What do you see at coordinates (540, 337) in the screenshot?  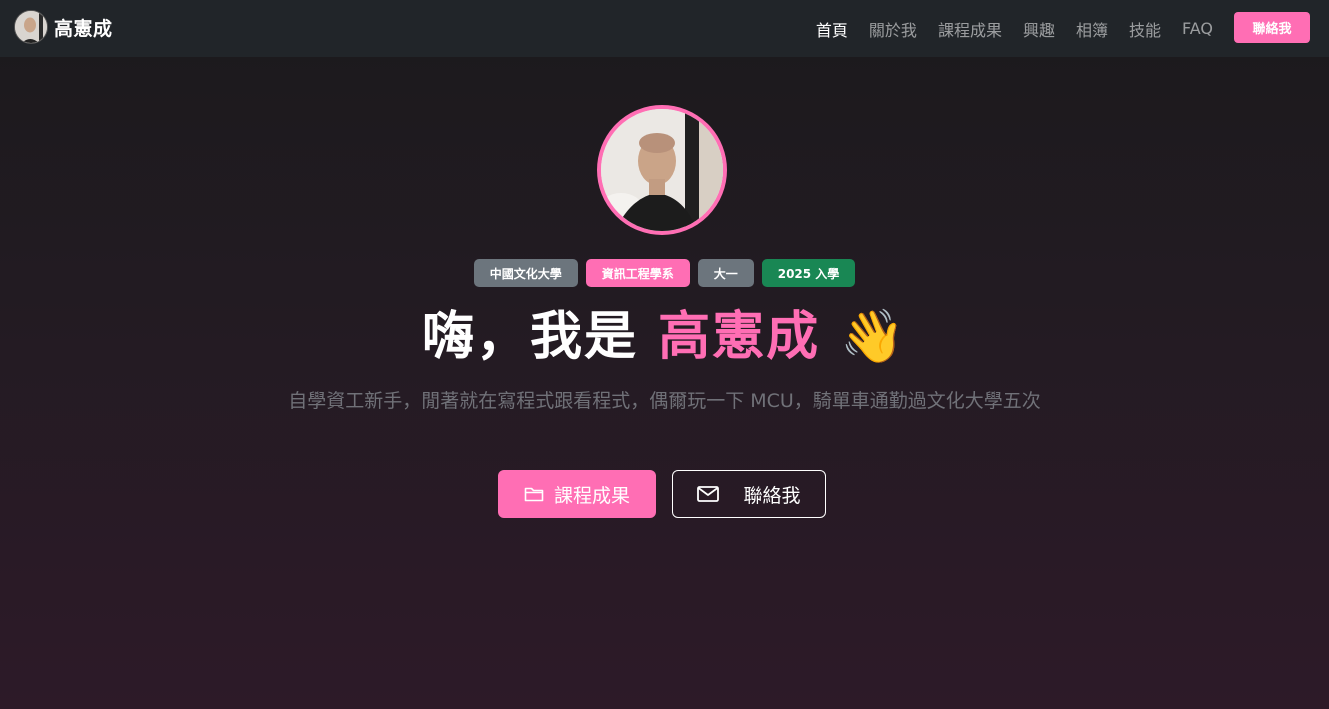 I see `headline-prefix: 嗨，我是` at bounding box center [540, 337].